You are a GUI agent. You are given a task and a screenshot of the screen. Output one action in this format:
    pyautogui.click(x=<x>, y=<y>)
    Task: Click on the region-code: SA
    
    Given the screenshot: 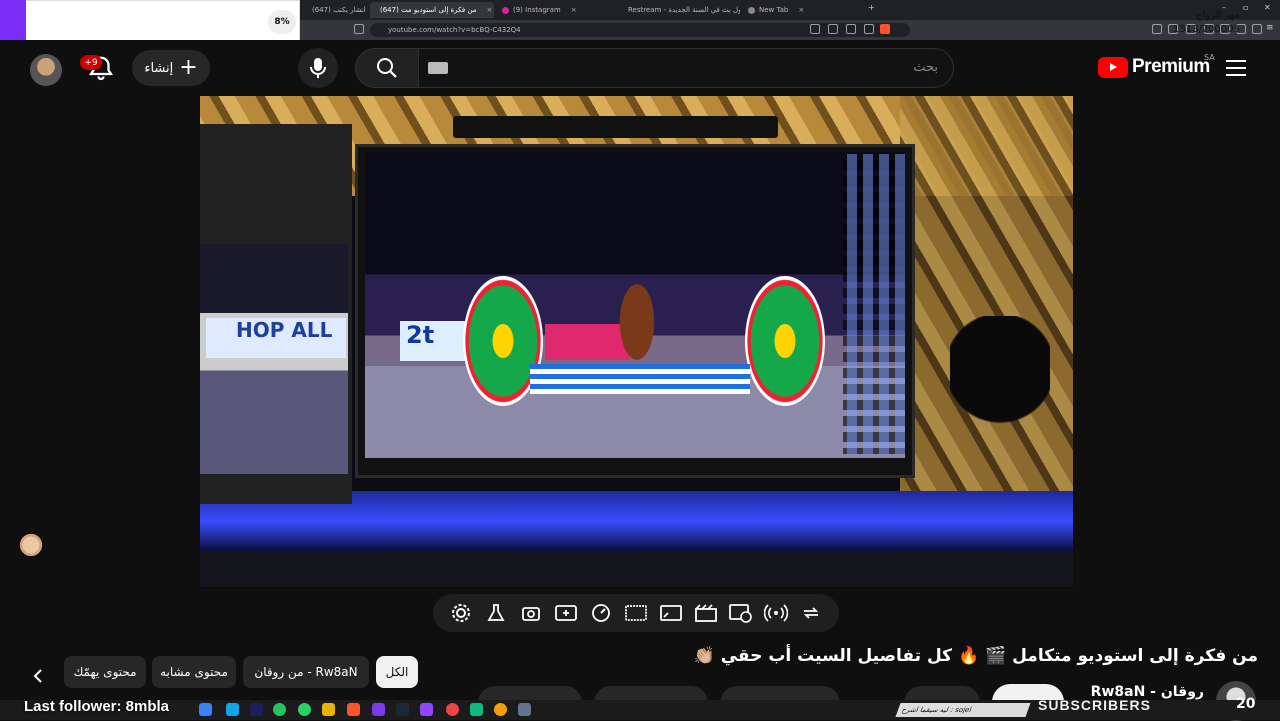 What is the action you would take?
    pyautogui.click(x=1209, y=57)
    